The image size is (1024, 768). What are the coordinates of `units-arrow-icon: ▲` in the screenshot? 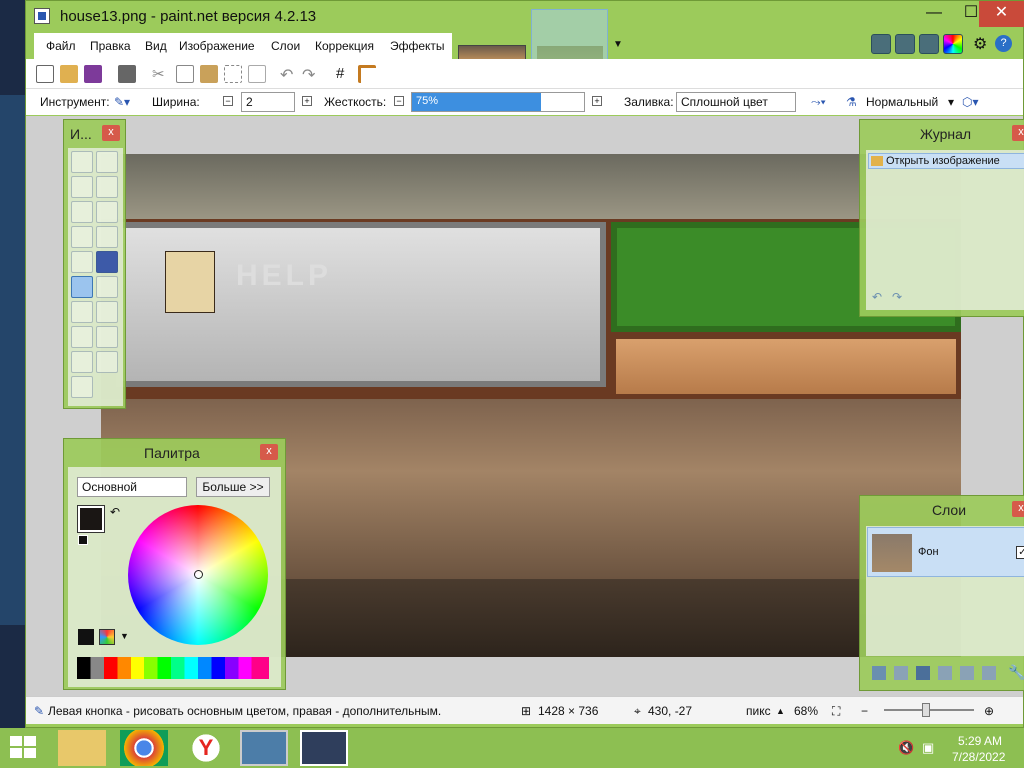 It's located at (780, 711).